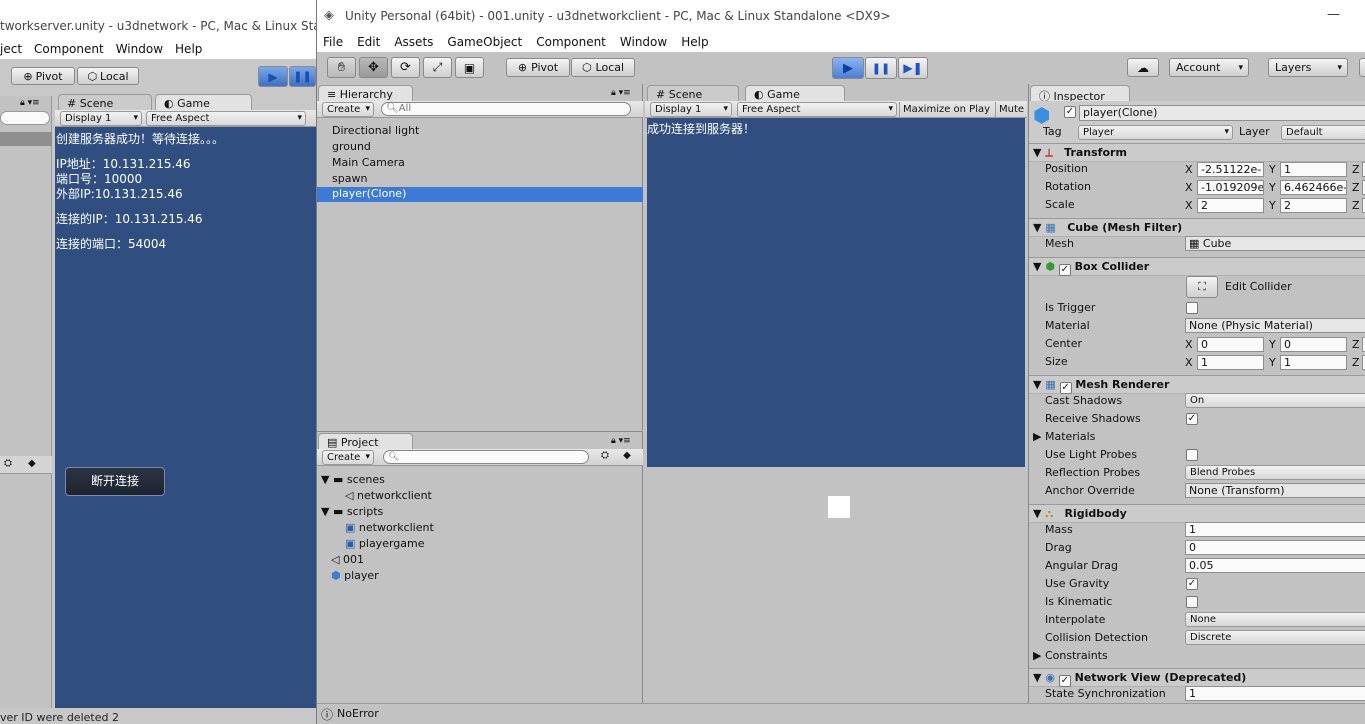 This screenshot has height=724, width=1365. What do you see at coordinates (1362, 67) in the screenshot?
I see `layout-dropdown` at bounding box center [1362, 67].